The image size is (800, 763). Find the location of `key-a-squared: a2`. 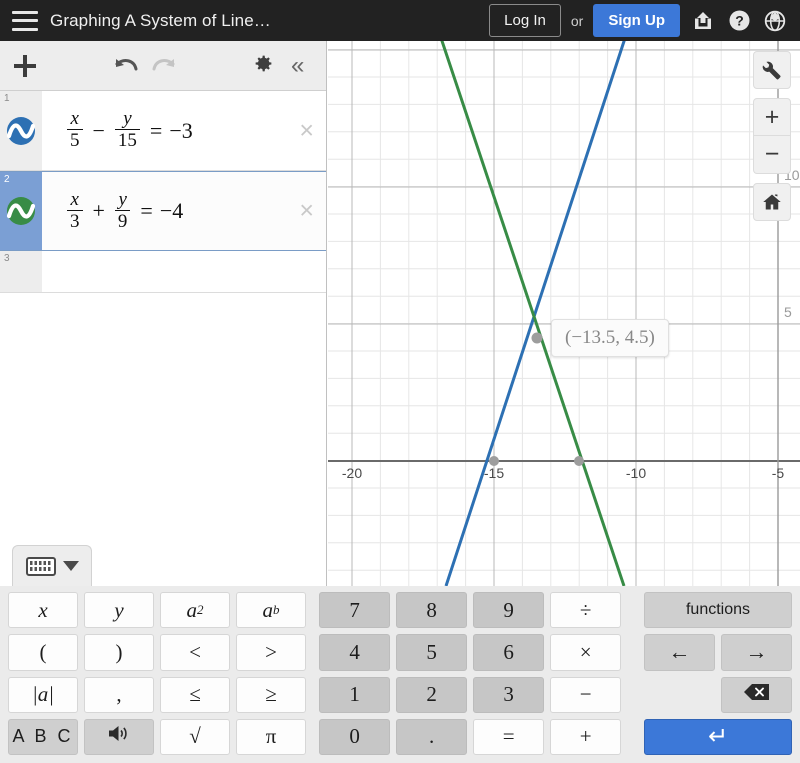

key-a-squared: a2 is located at coordinates (195, 610).